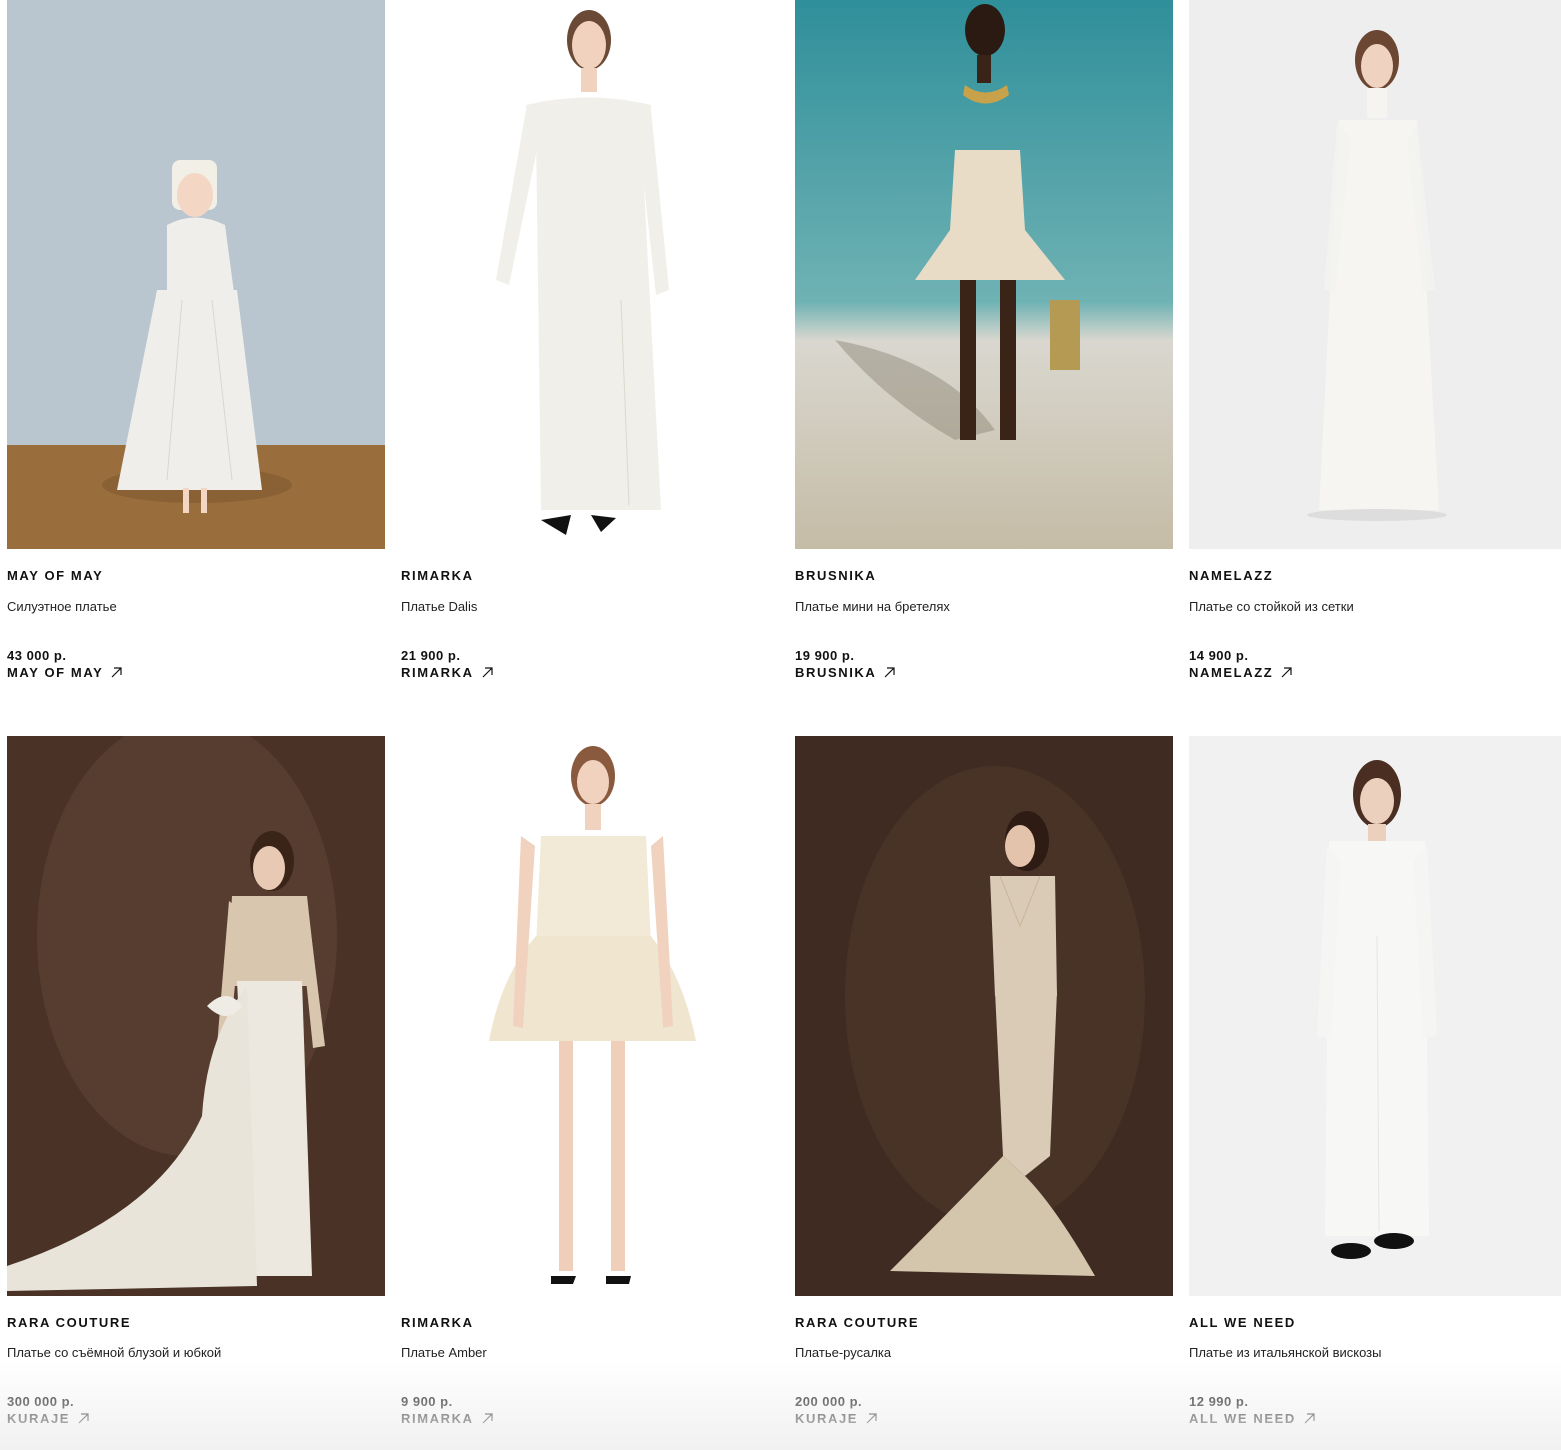 This screenshot has width=1561, height=1450. What do you see at coordinates (872, 606) in the screenshot?
I see `product-title: Платье мини на бретелях` at bounding box center [872, 606].